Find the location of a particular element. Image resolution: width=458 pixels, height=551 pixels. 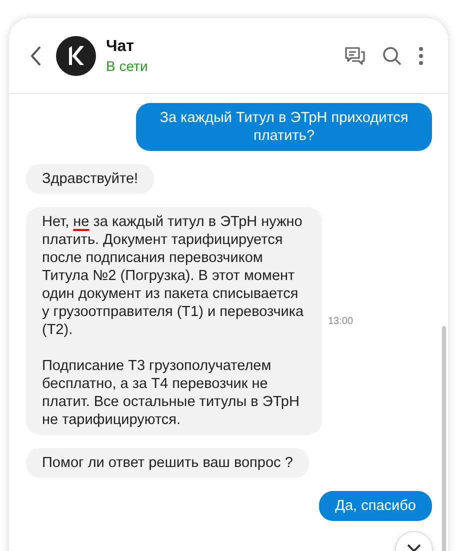

scrollbar is located at coordinates (444, 438).